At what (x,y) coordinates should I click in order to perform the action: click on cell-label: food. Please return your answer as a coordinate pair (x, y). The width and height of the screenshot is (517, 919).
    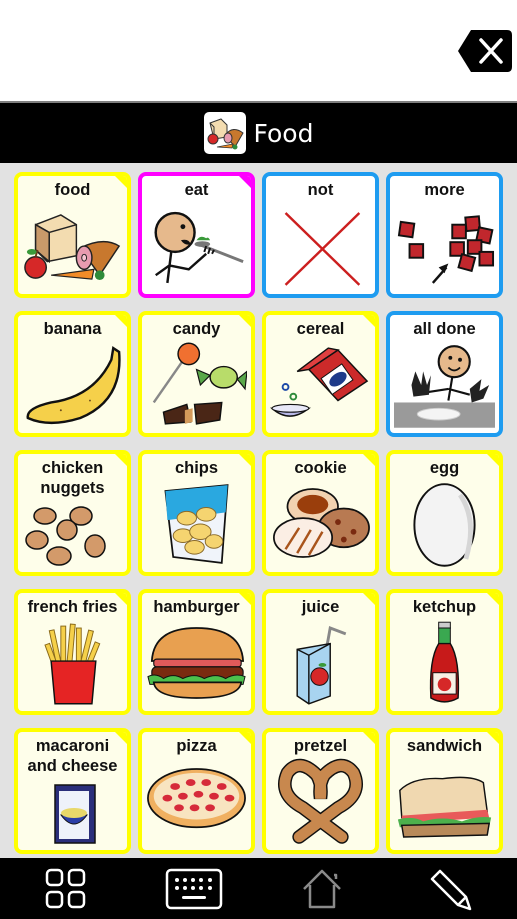
    Looking at the image, I should click on (72, 190).